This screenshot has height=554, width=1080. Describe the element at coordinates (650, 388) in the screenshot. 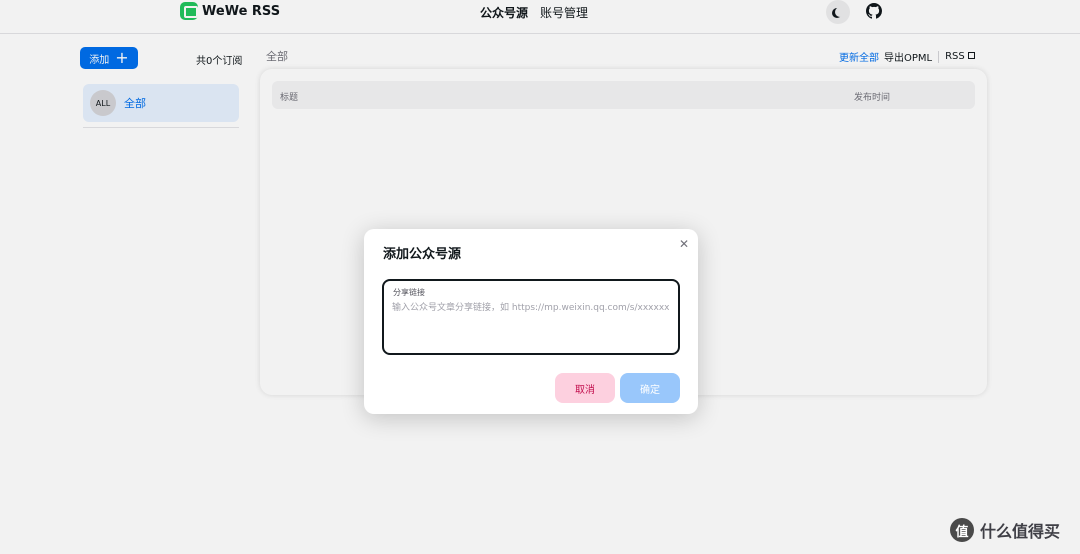

I see `confirm-button: 确定` at that location.